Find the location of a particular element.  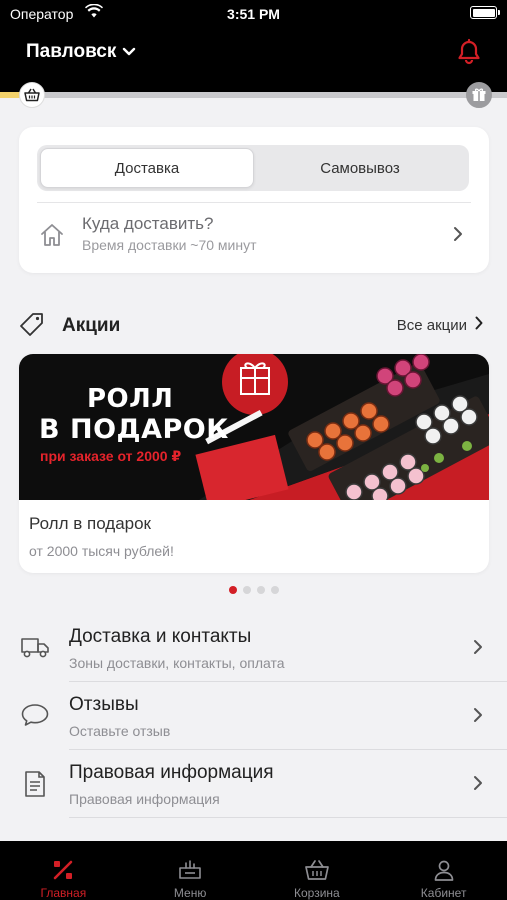

tab-home: Главная is located at coordinates (63, 870).